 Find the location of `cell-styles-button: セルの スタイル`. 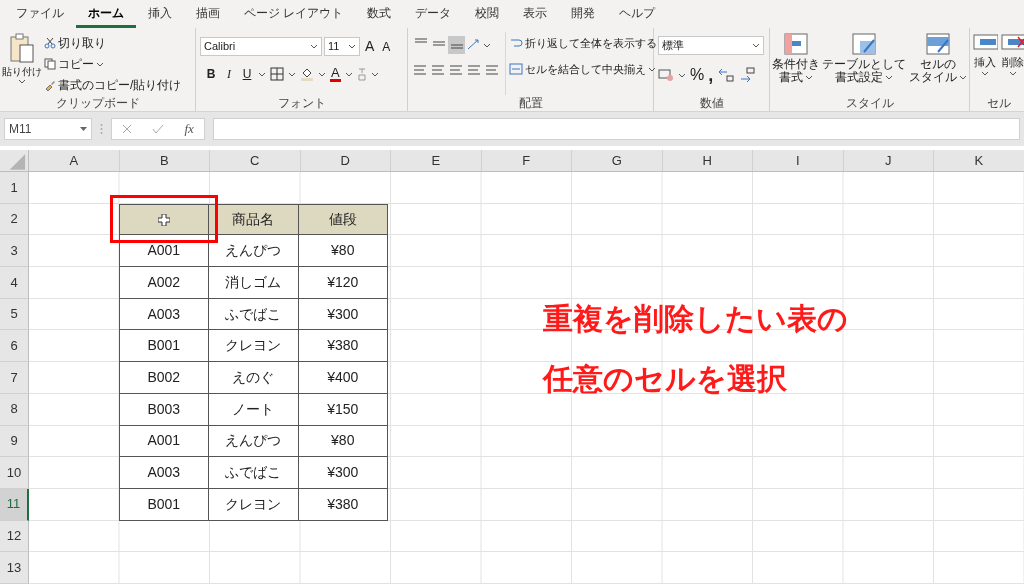

cell-styles-button: セルの スタイル is located at coordinates (938, 63).